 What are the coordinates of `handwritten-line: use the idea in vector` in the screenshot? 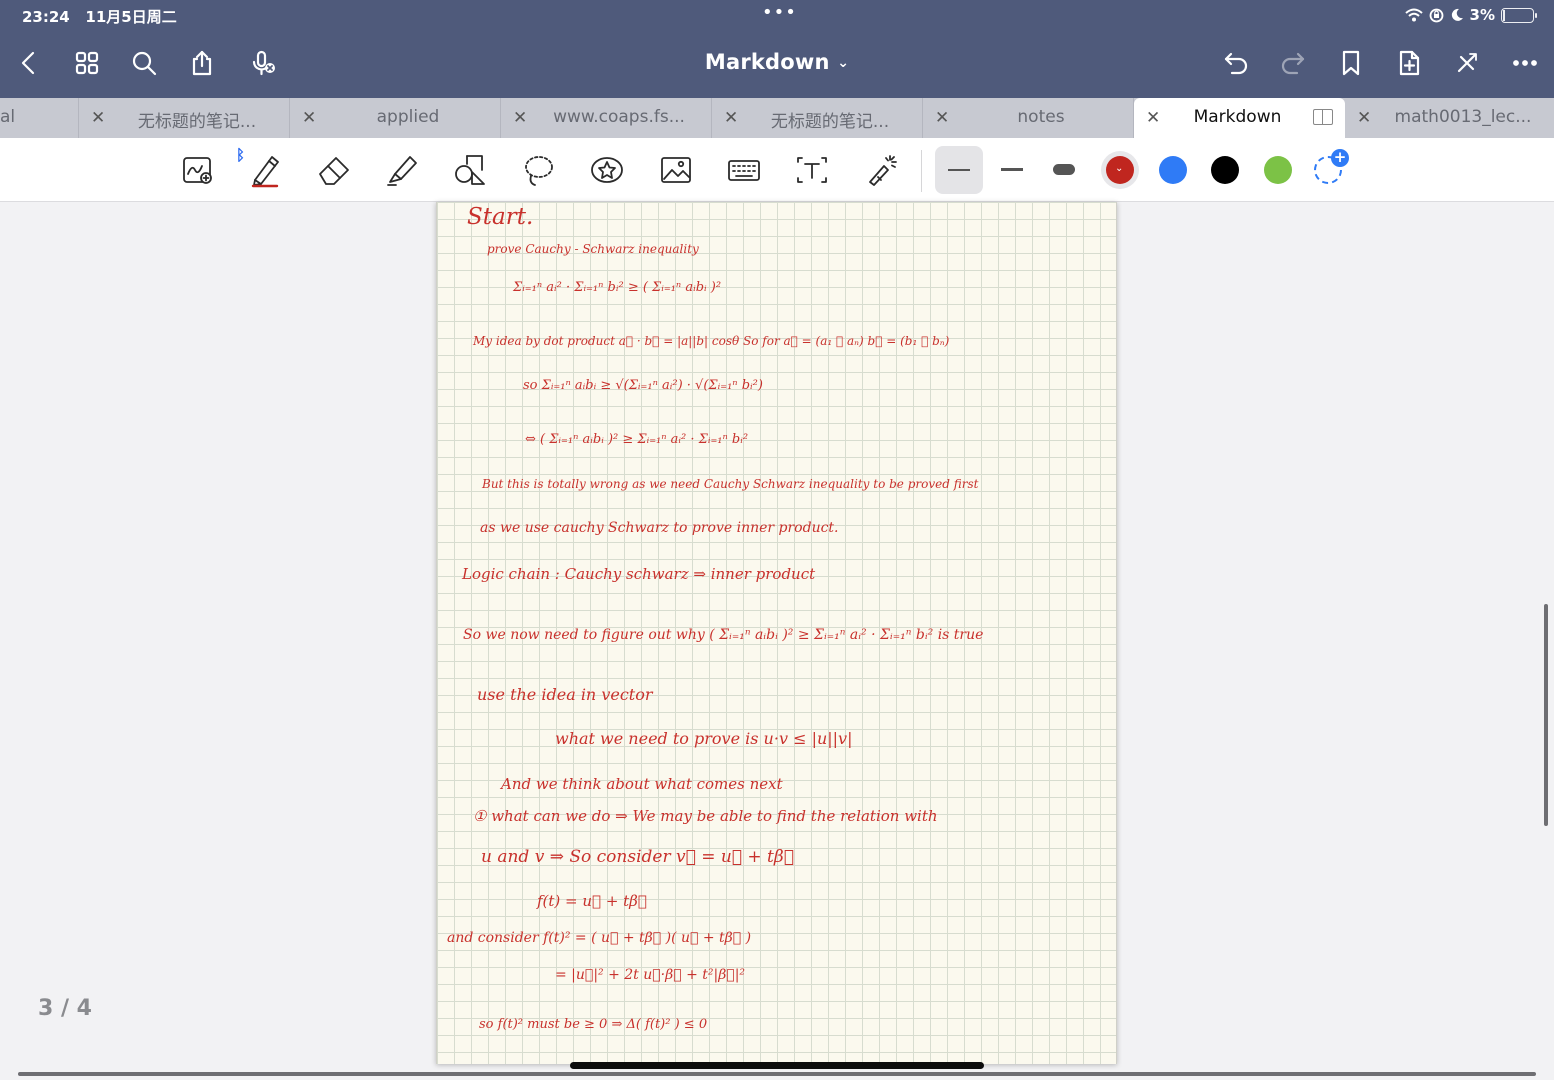 It's located at (565, 694).